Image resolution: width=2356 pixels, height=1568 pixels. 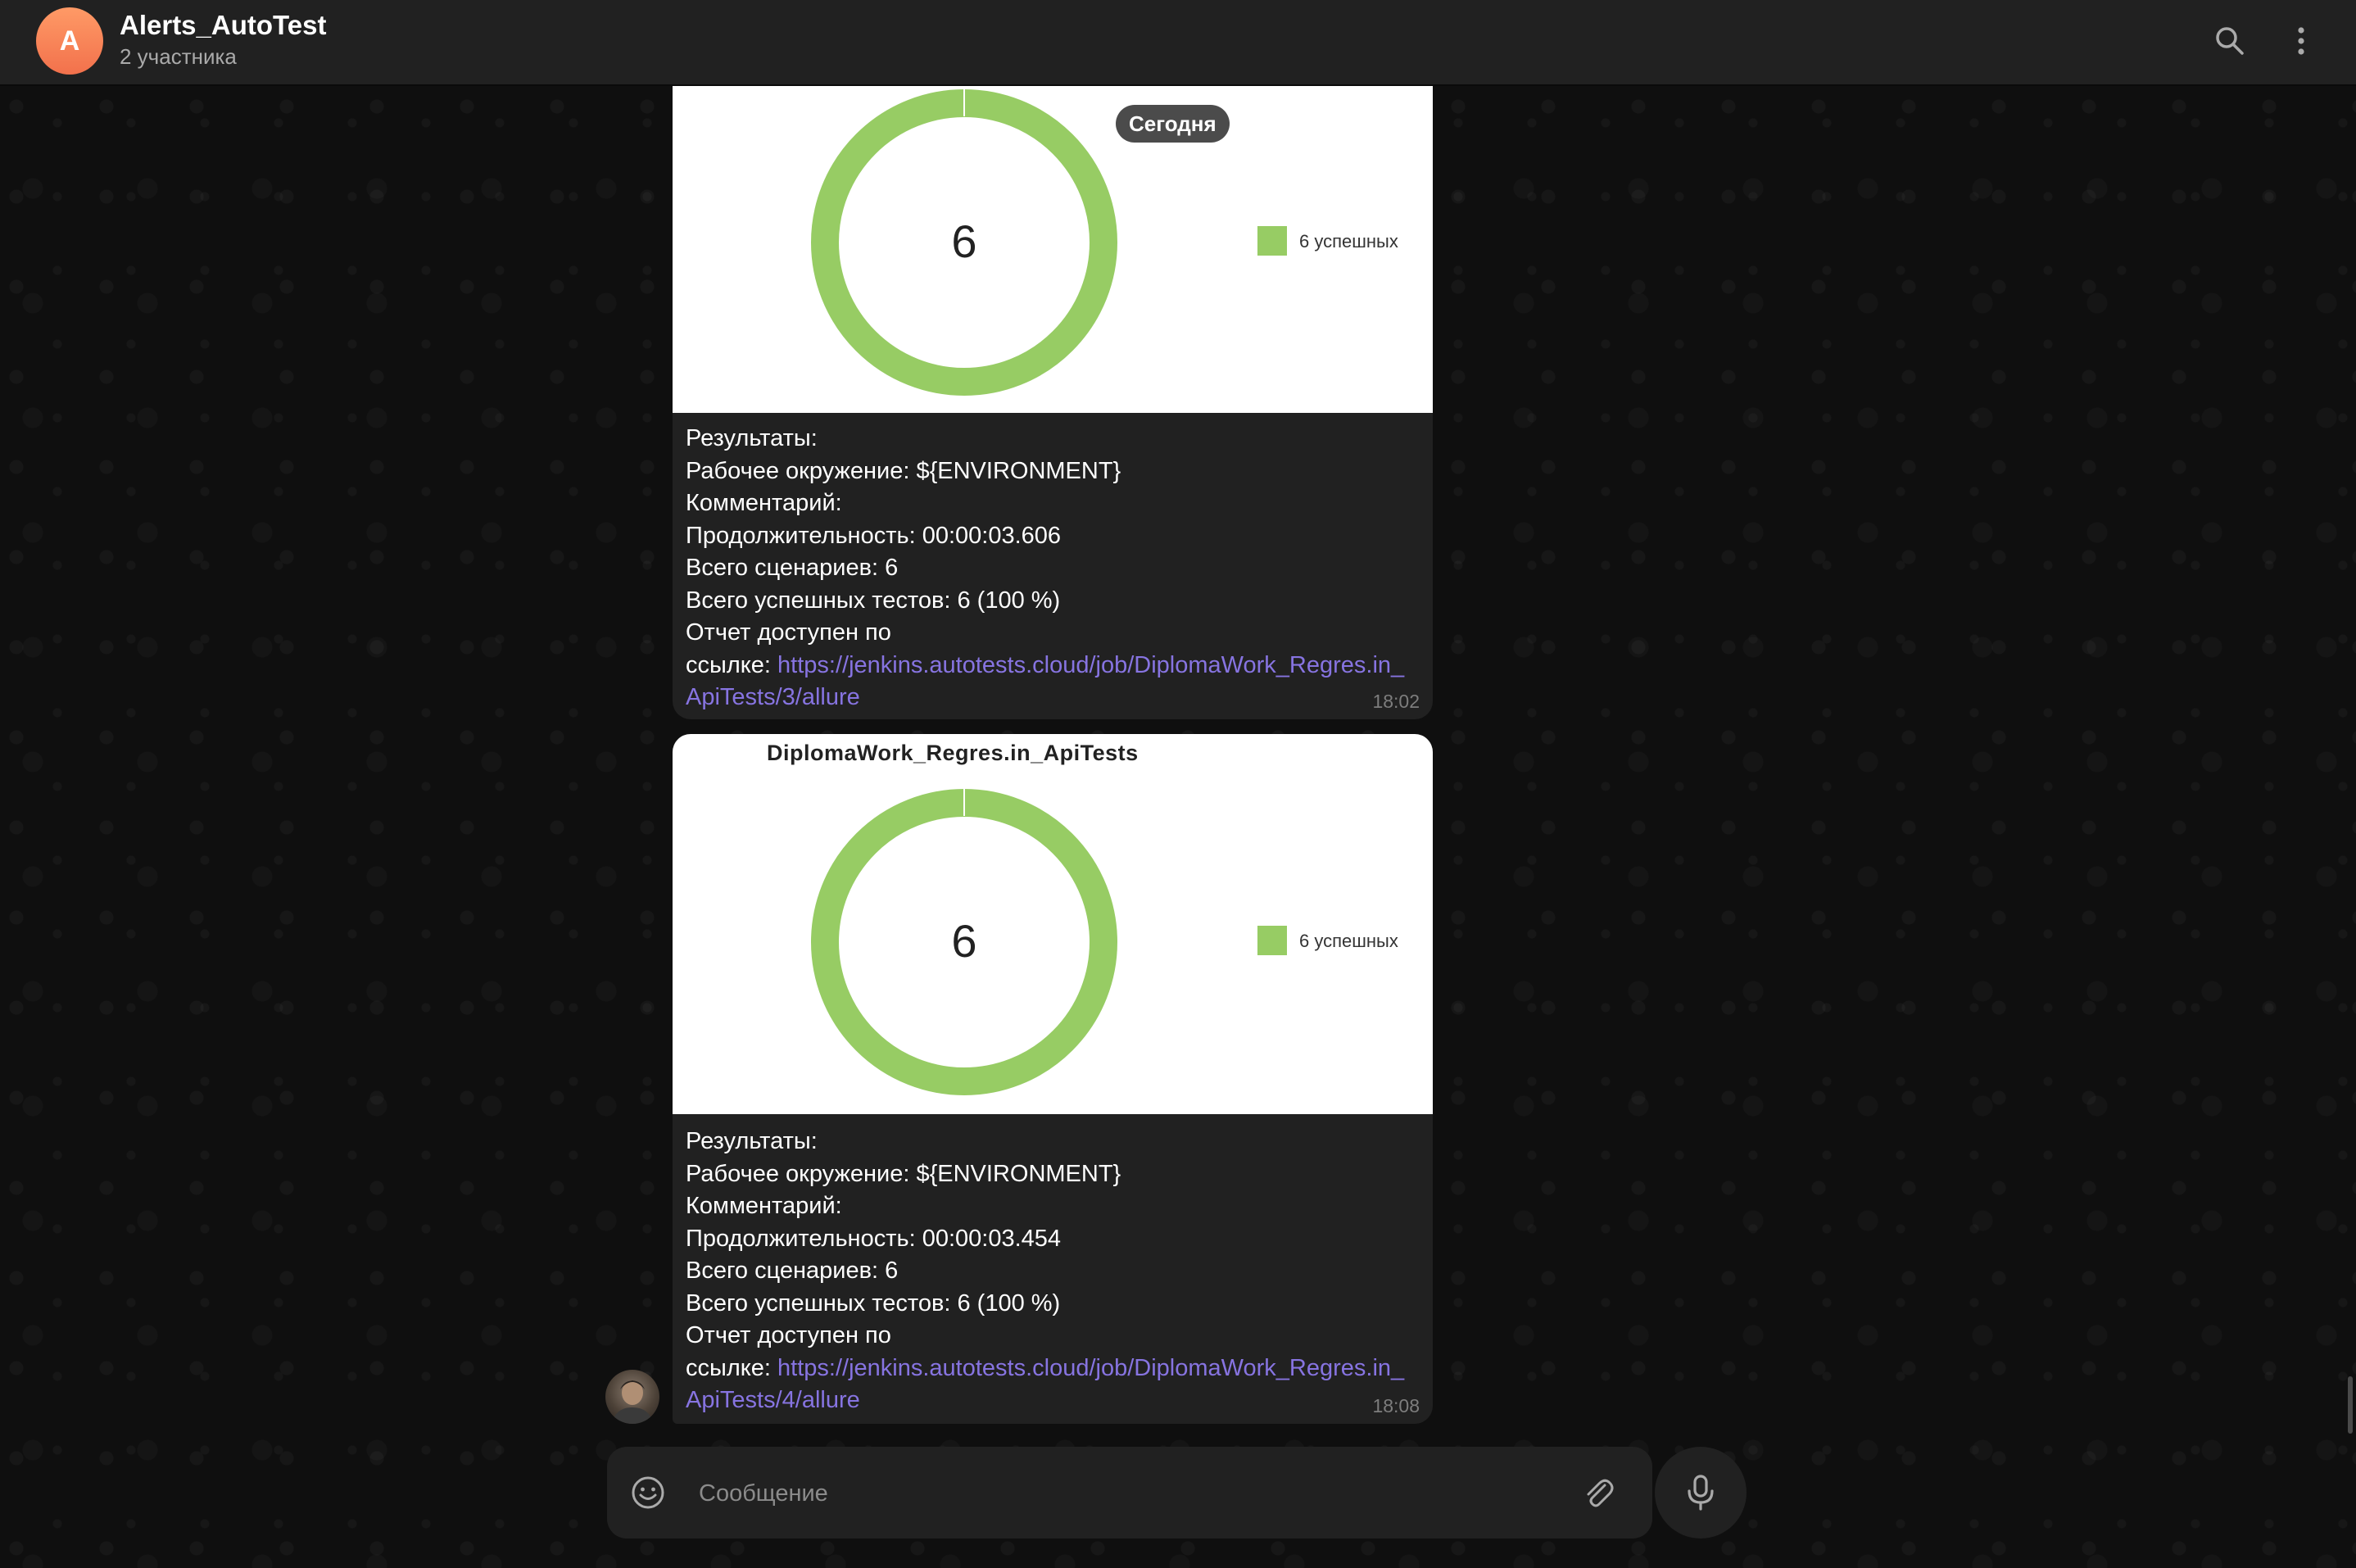 I want to click on chat-member-count: 2 участника, so click(x=179, y=56).